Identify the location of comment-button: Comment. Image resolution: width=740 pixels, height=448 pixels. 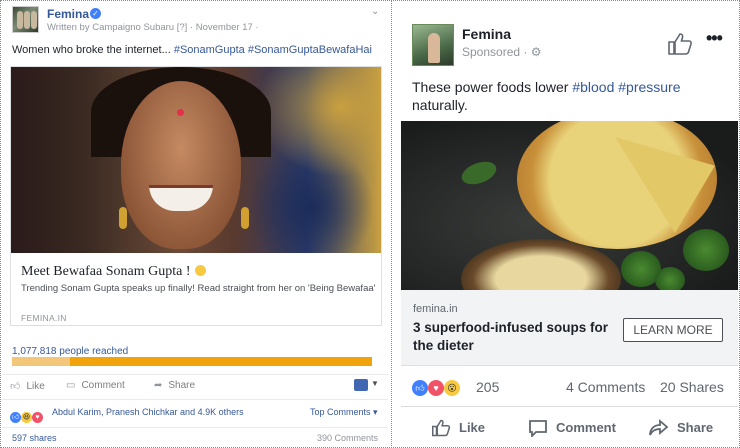
(572, 429).